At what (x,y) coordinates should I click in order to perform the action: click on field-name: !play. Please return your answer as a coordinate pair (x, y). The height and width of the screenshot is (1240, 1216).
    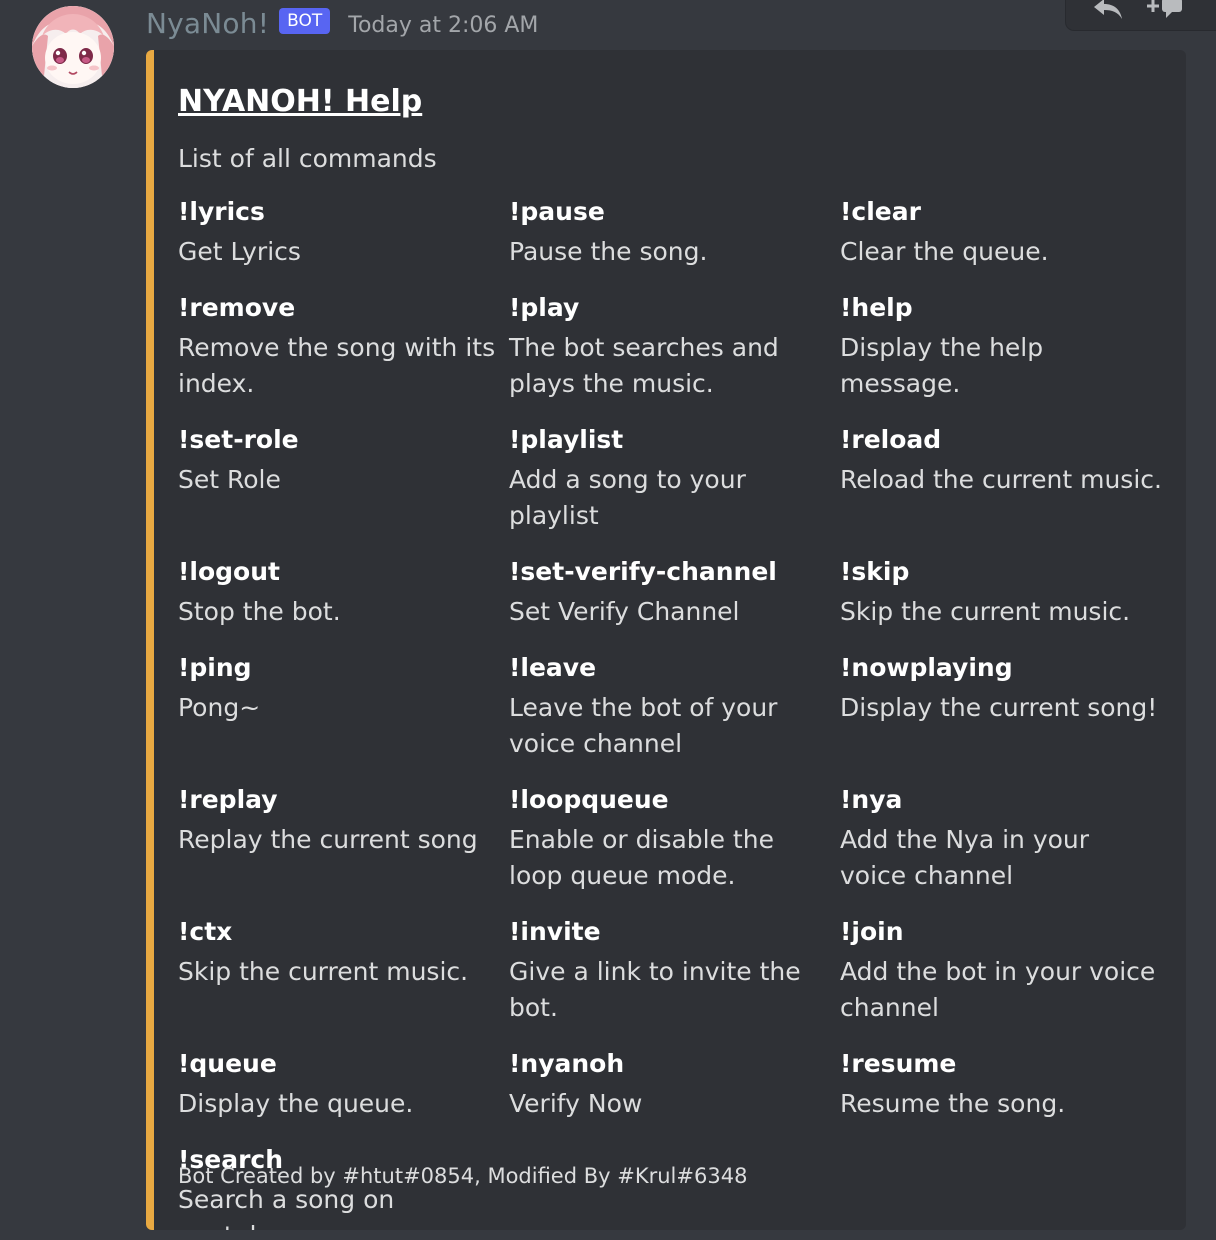
    Looking at the image, I should click on (544, 307).